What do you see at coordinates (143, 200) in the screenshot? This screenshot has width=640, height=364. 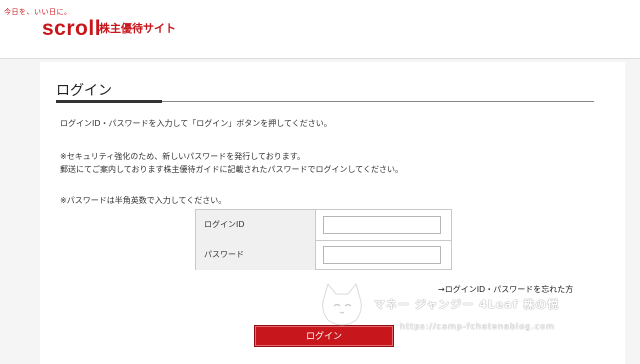 I see `password-note: ※パスワードは半角英数で入力してください。` at bounding box center [143, 200].